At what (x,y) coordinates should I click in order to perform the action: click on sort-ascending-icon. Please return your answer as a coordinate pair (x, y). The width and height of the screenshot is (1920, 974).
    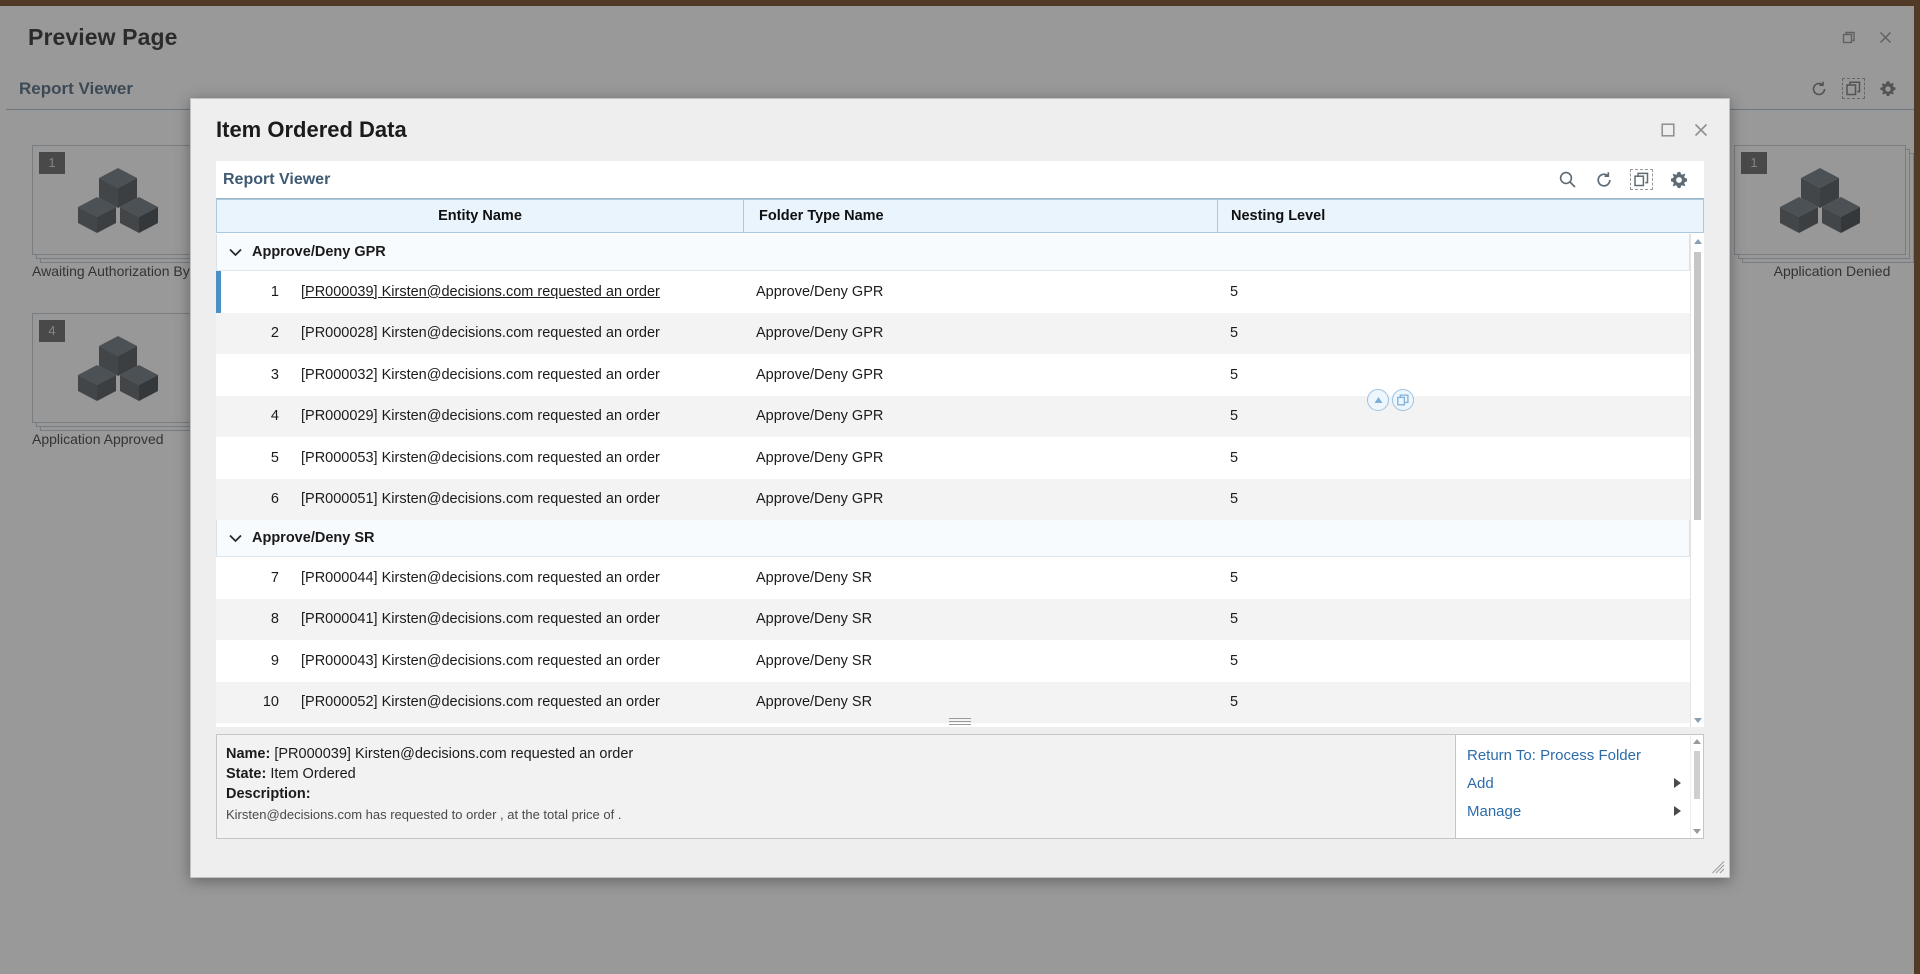
    Looking at the image, I should click on (1378, 400).